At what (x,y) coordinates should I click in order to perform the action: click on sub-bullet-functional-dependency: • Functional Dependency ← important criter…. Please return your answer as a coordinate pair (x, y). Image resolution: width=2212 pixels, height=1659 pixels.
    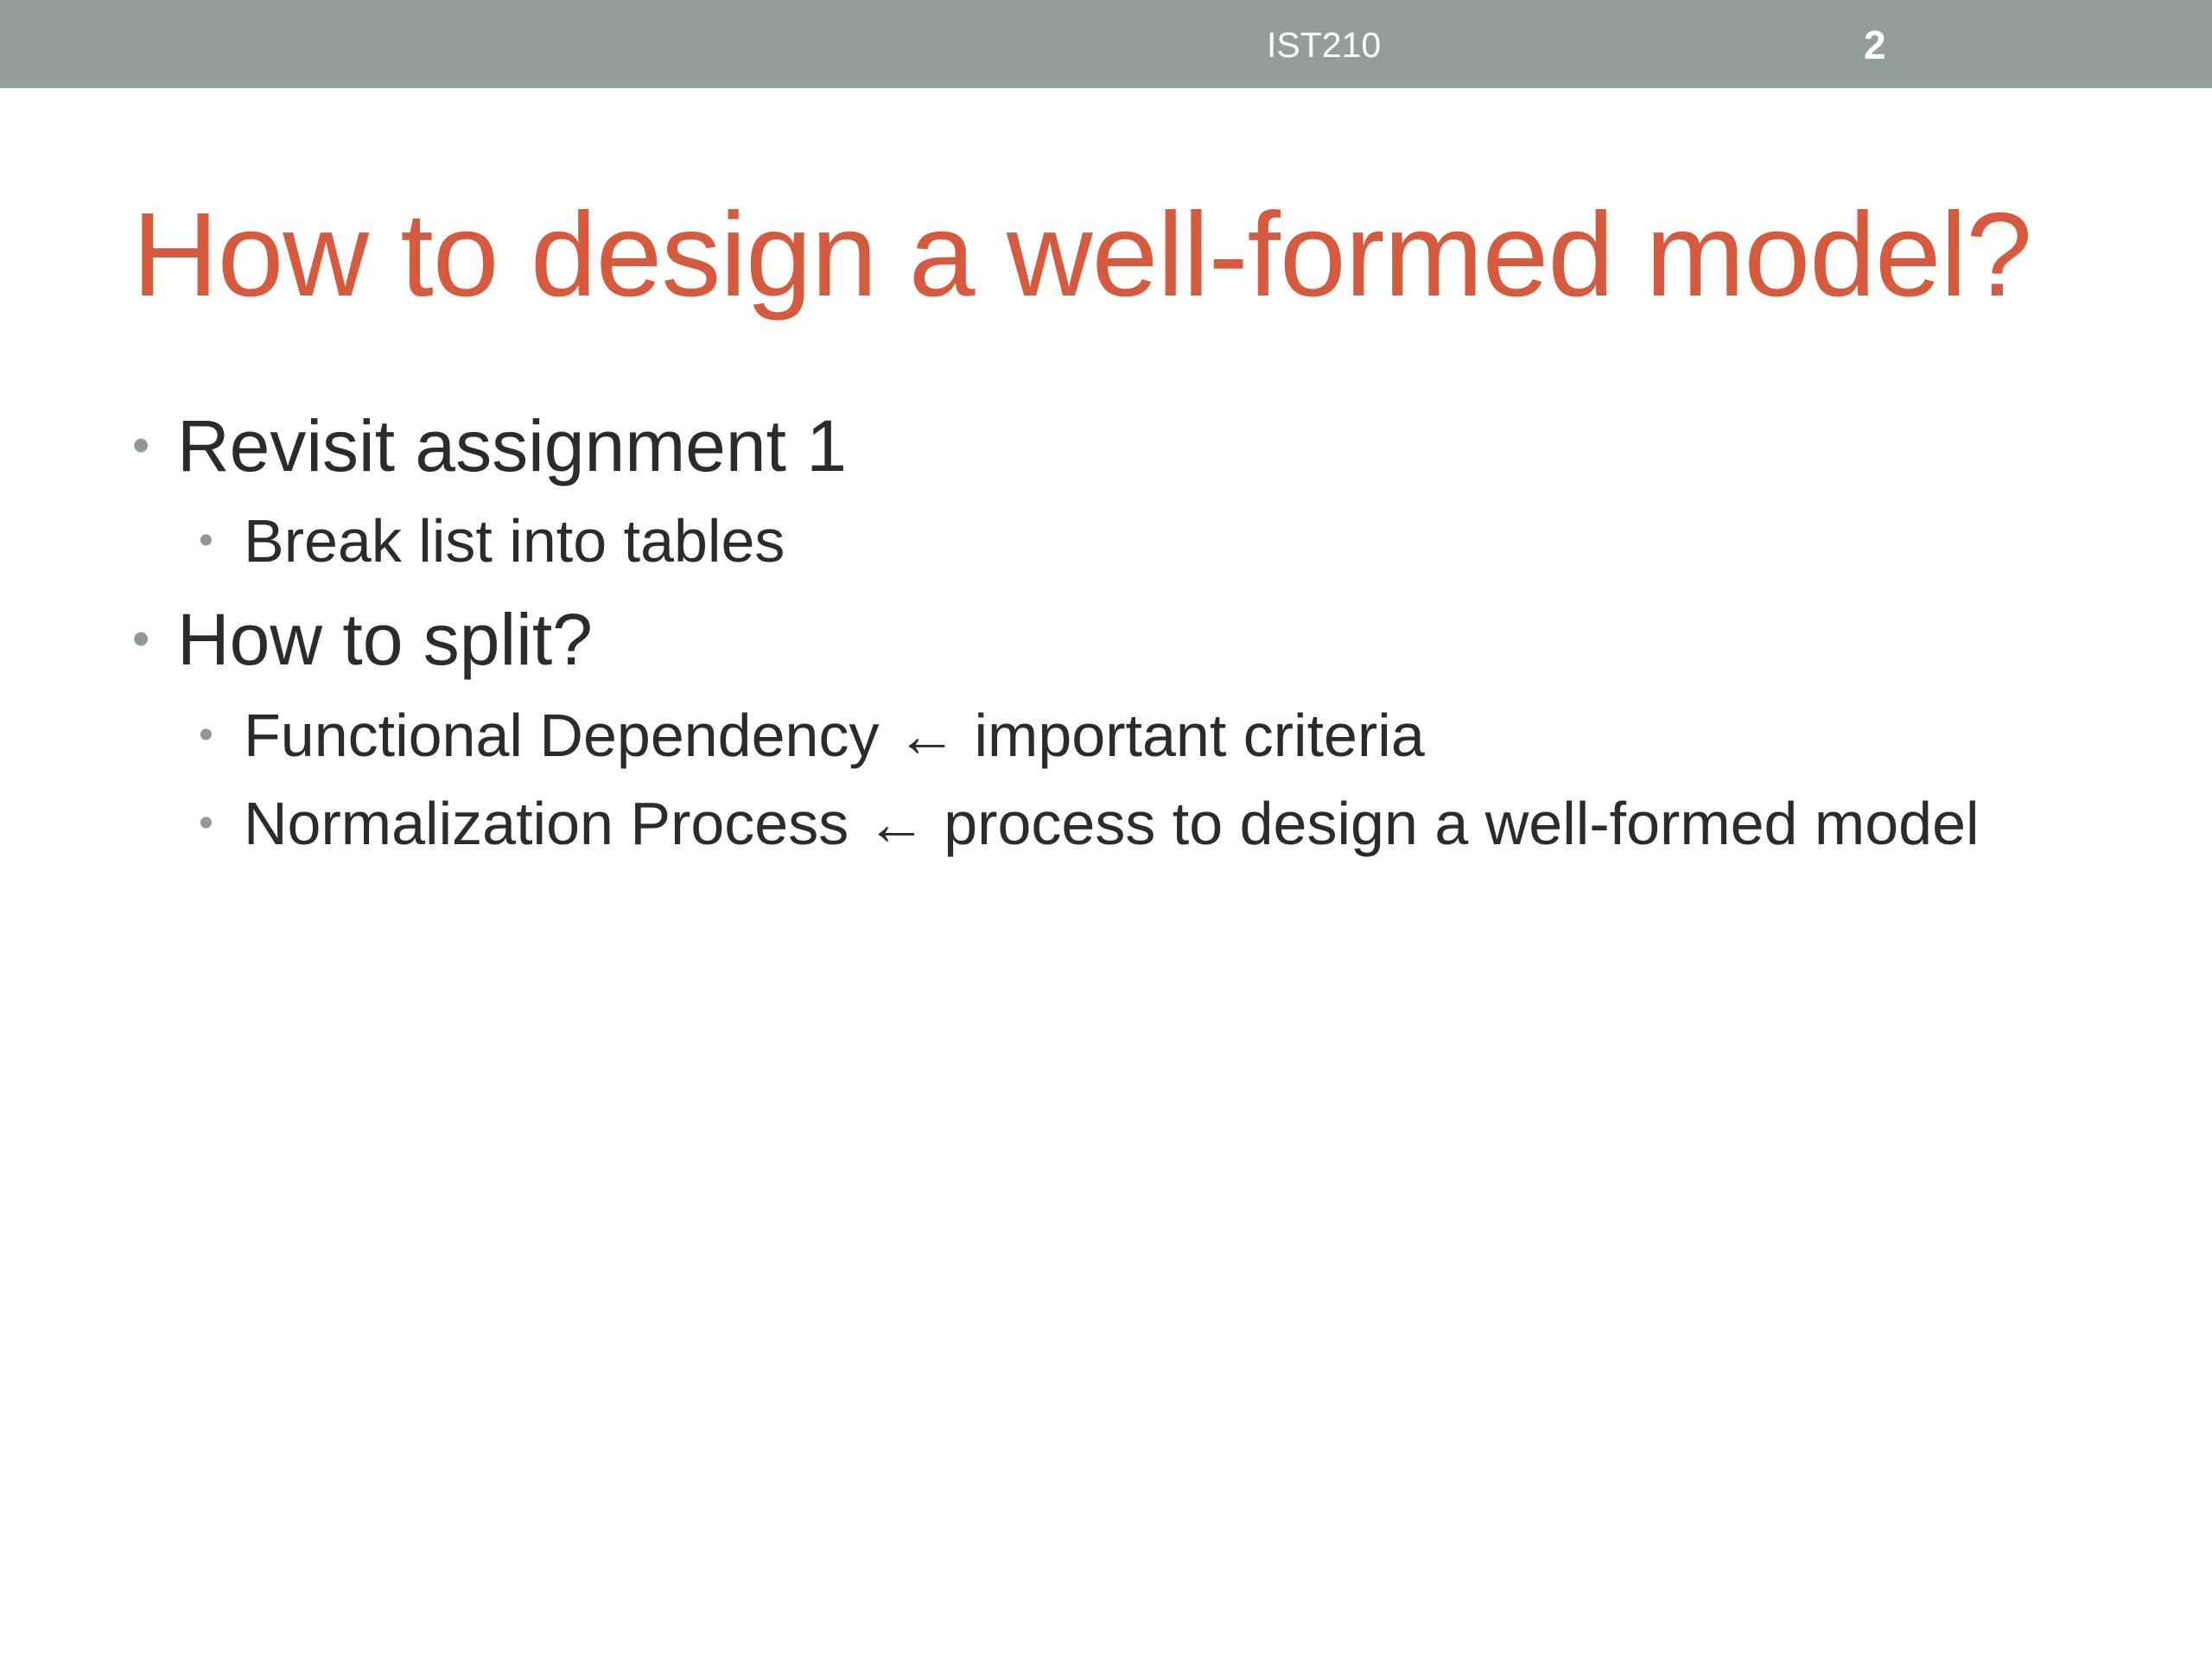
    Looking at the image, I should click on (812, 735).